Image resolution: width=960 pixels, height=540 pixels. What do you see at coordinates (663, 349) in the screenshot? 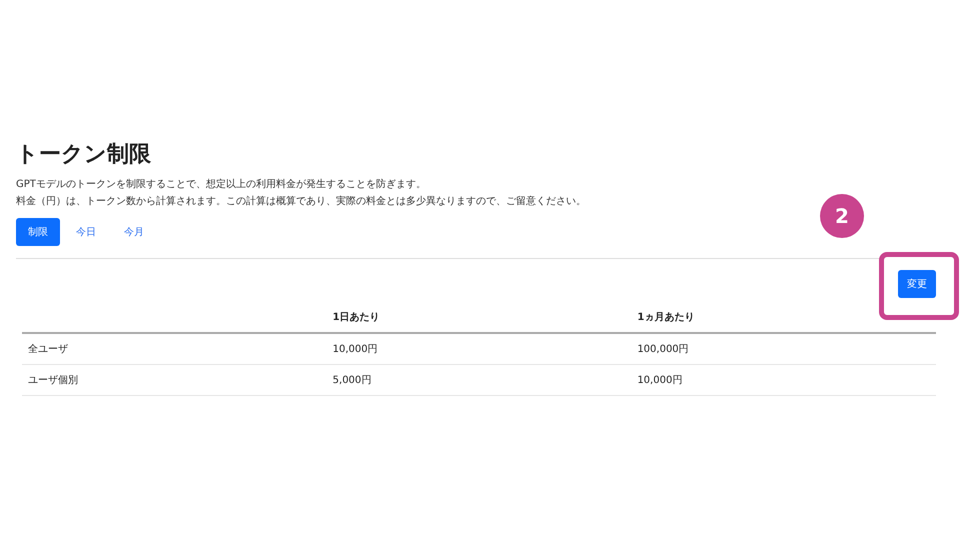
I see `table-cell: 100,000円` at bounding box center [663, 349].